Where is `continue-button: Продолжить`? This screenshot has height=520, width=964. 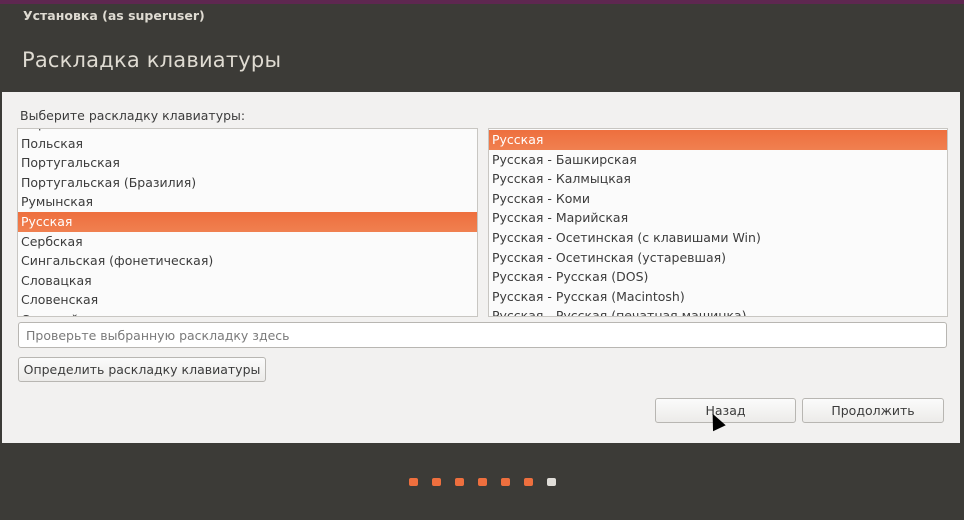 continue-button: Продолжить is located at coordinates (873, 410).